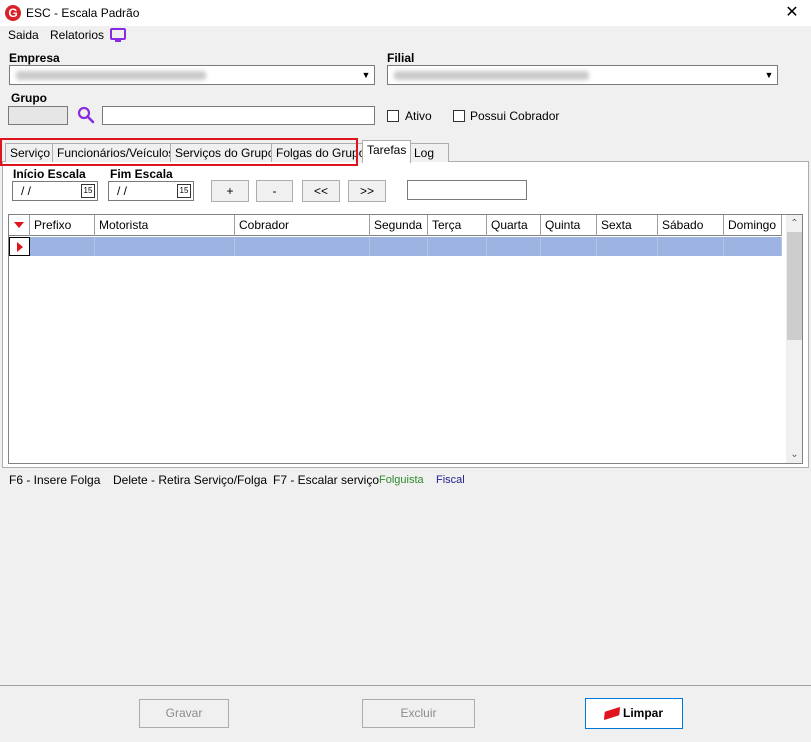 The image size is (811, 742). I want to click on cell-prefixo, so click(62, 246).